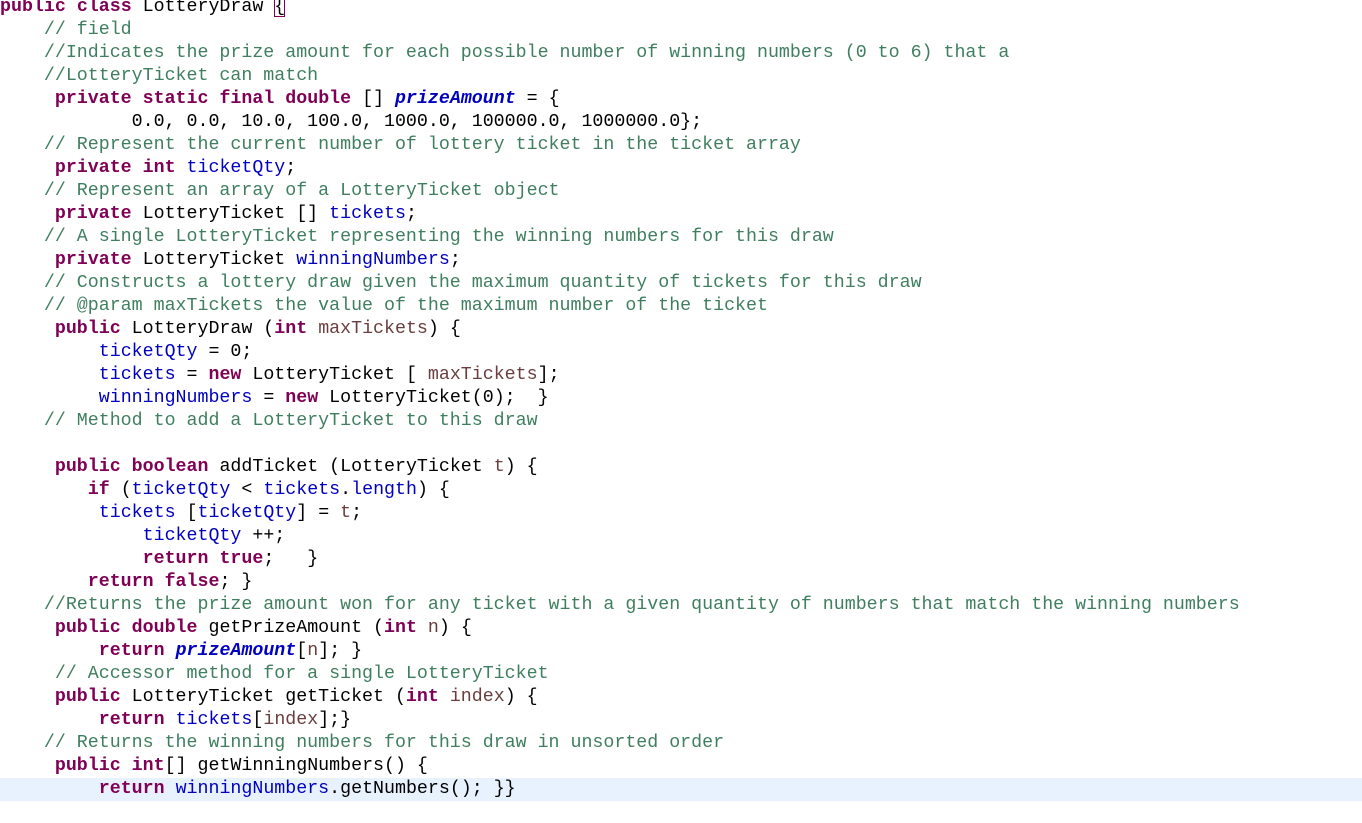 This screenshot has width=1362, height=823. What do you see at coordinates (681, 398) in the screenshot?
I see `code-line: winningNumbers = new LotteryTicket(0); }` at bounding box center [681, 398].